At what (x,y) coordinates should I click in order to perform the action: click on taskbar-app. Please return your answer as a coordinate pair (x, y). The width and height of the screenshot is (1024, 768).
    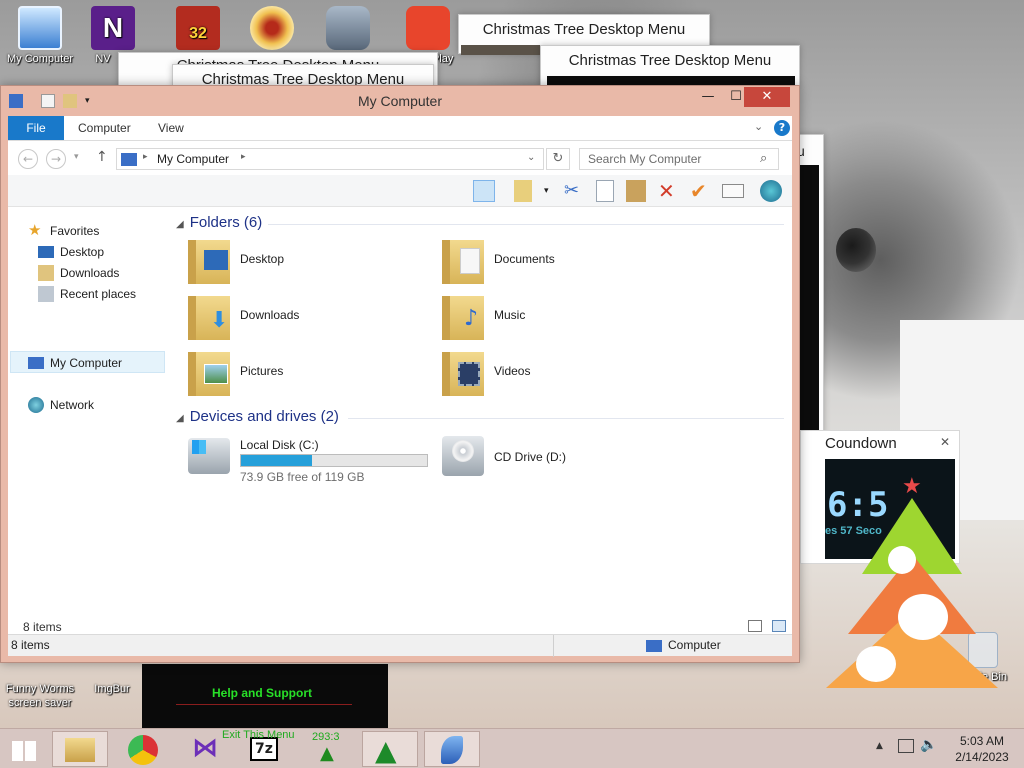
    Looking at the image, I should click on (452, 749).